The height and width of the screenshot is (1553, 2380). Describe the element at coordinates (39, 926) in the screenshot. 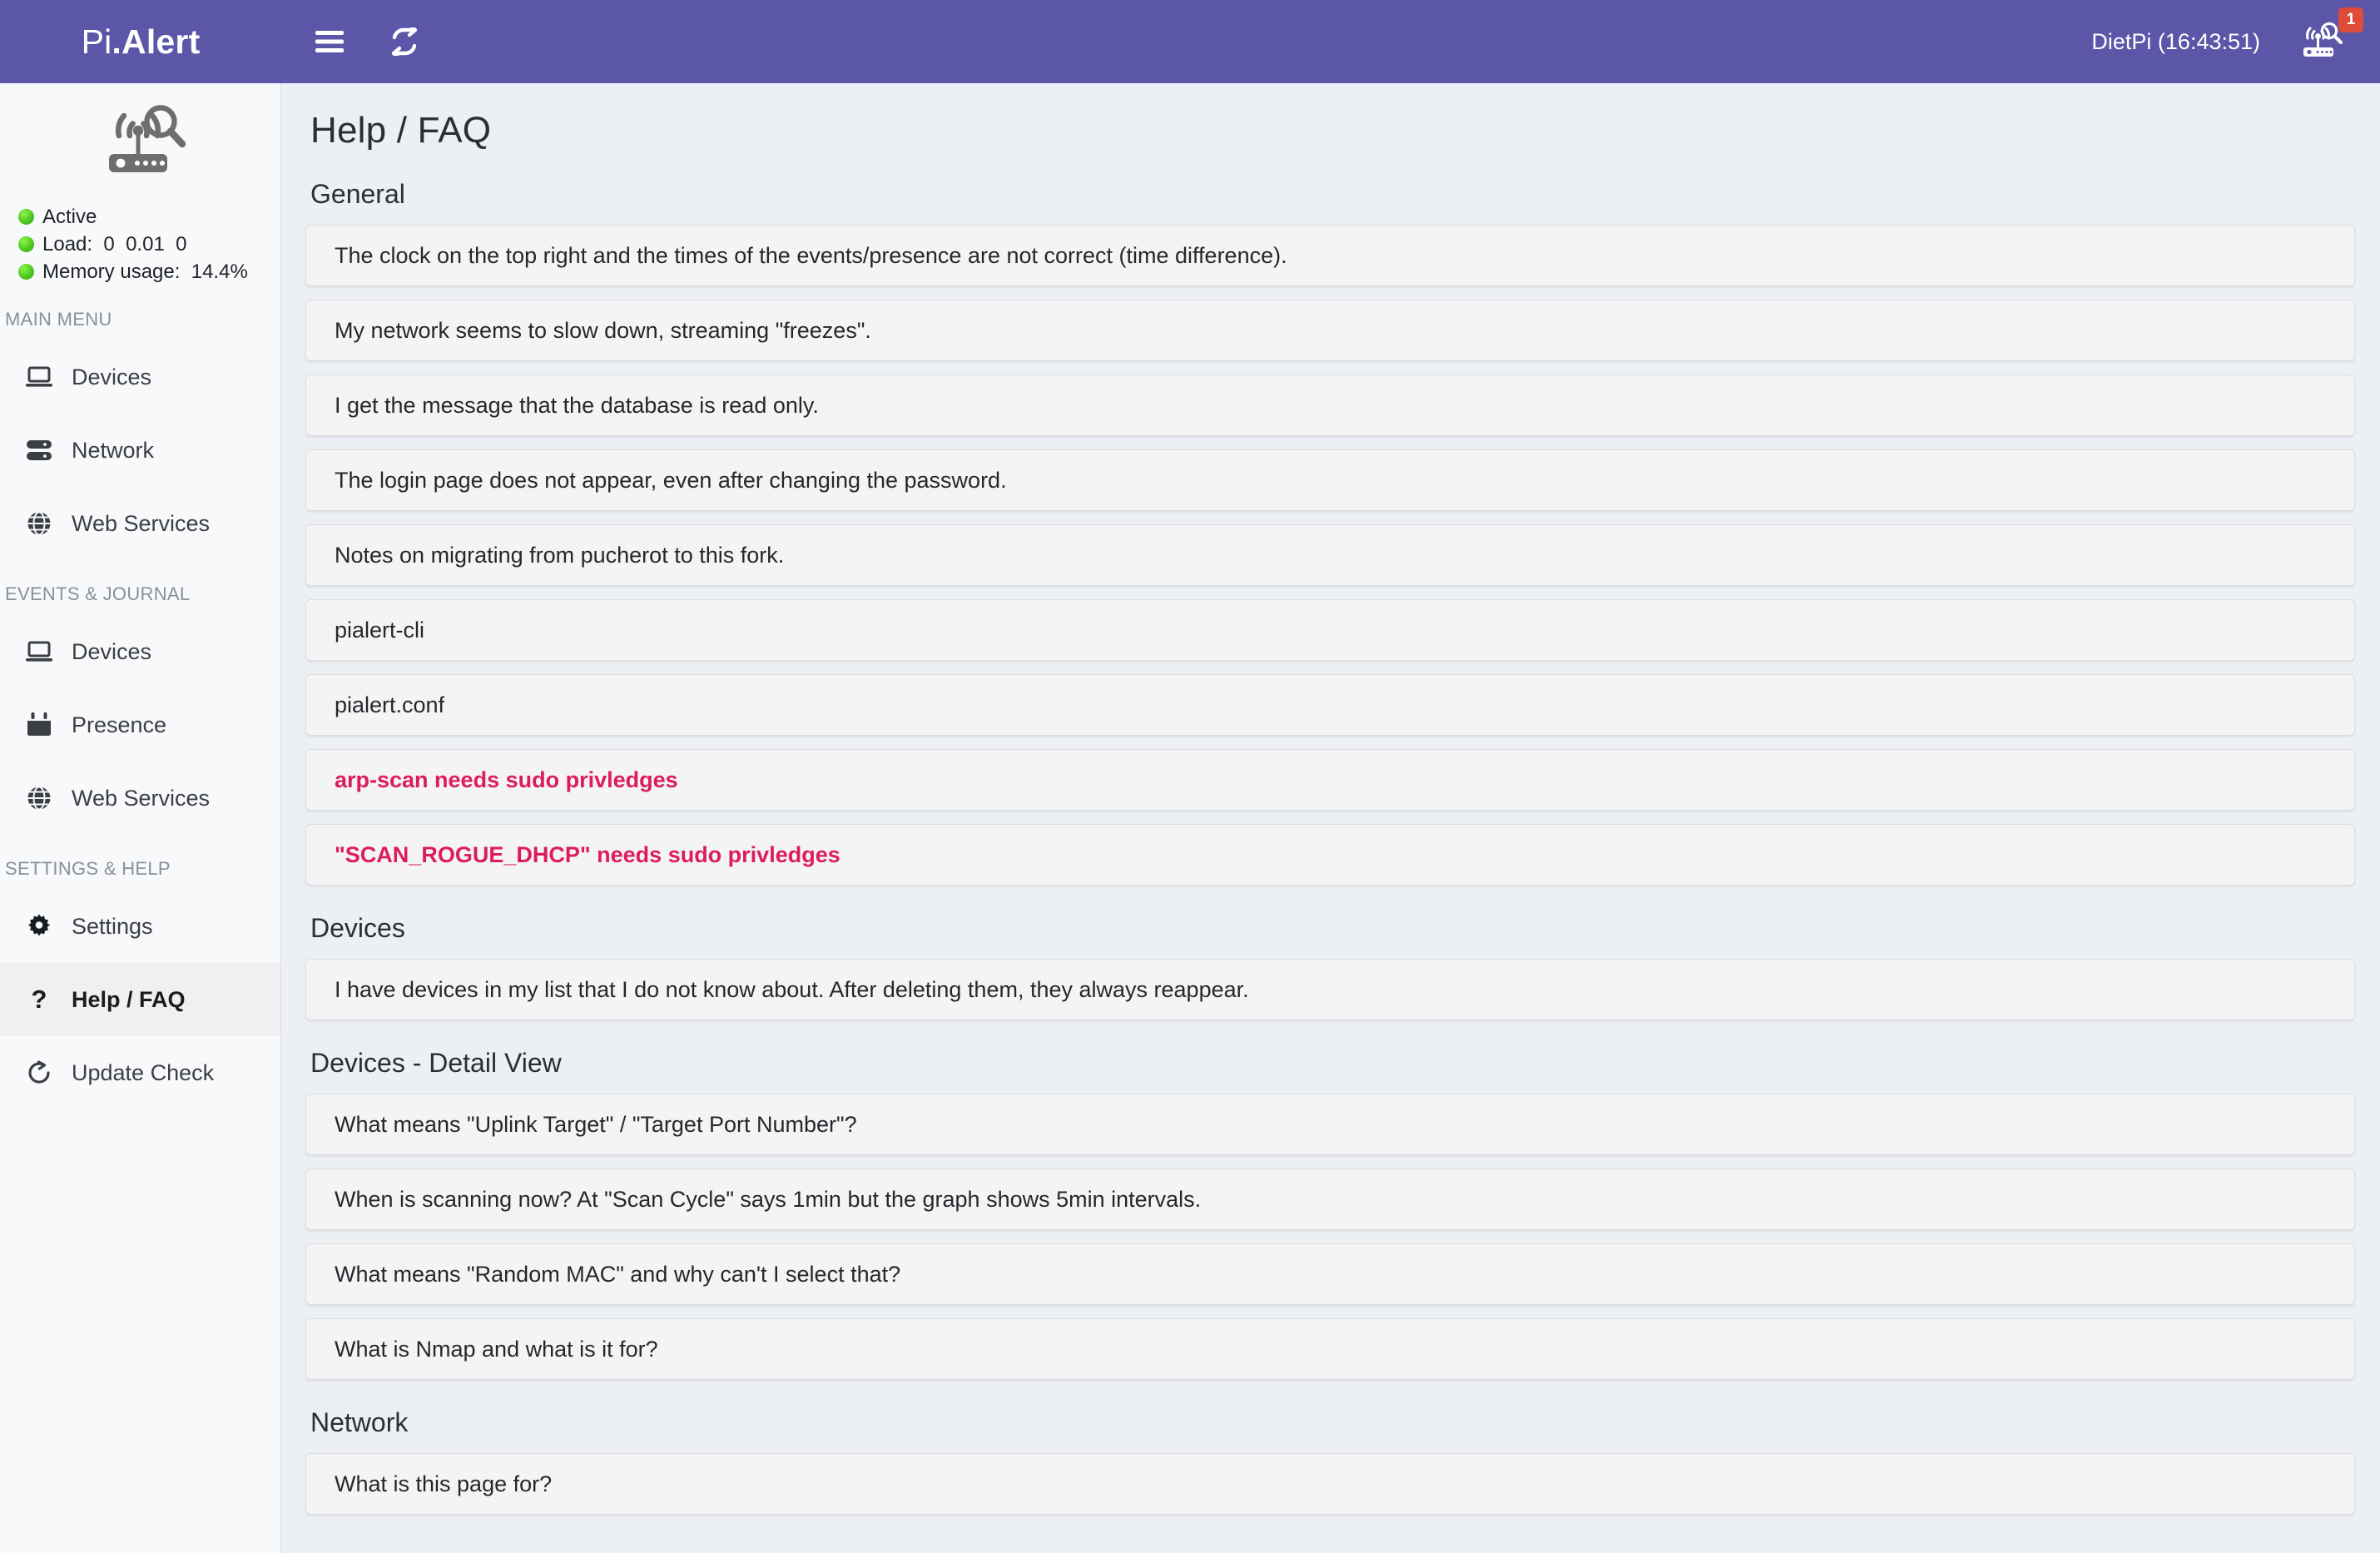

I see `gear-icon` at that location.